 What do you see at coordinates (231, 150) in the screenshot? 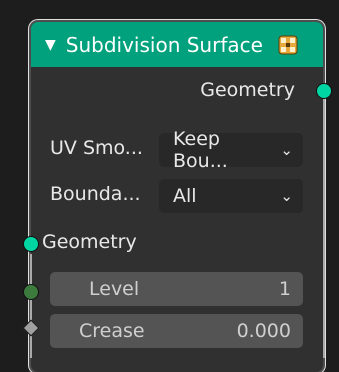
I see `uv-smooth-dropdown: Keep Bou... ⌄` at bounding box center [231, 150].